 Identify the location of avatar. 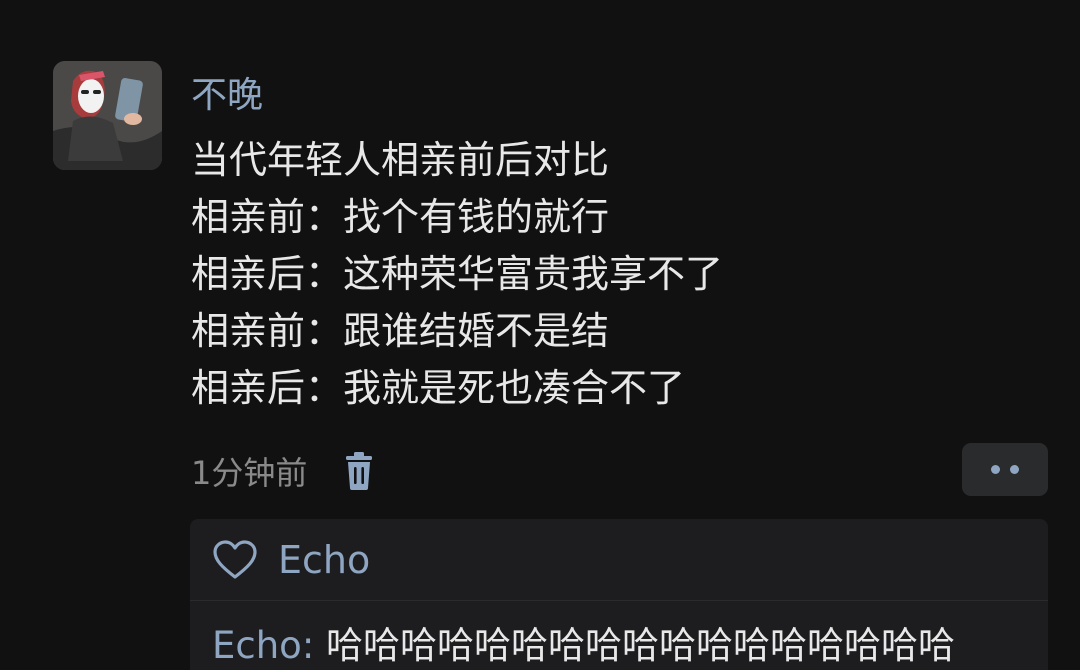
(107, 115).